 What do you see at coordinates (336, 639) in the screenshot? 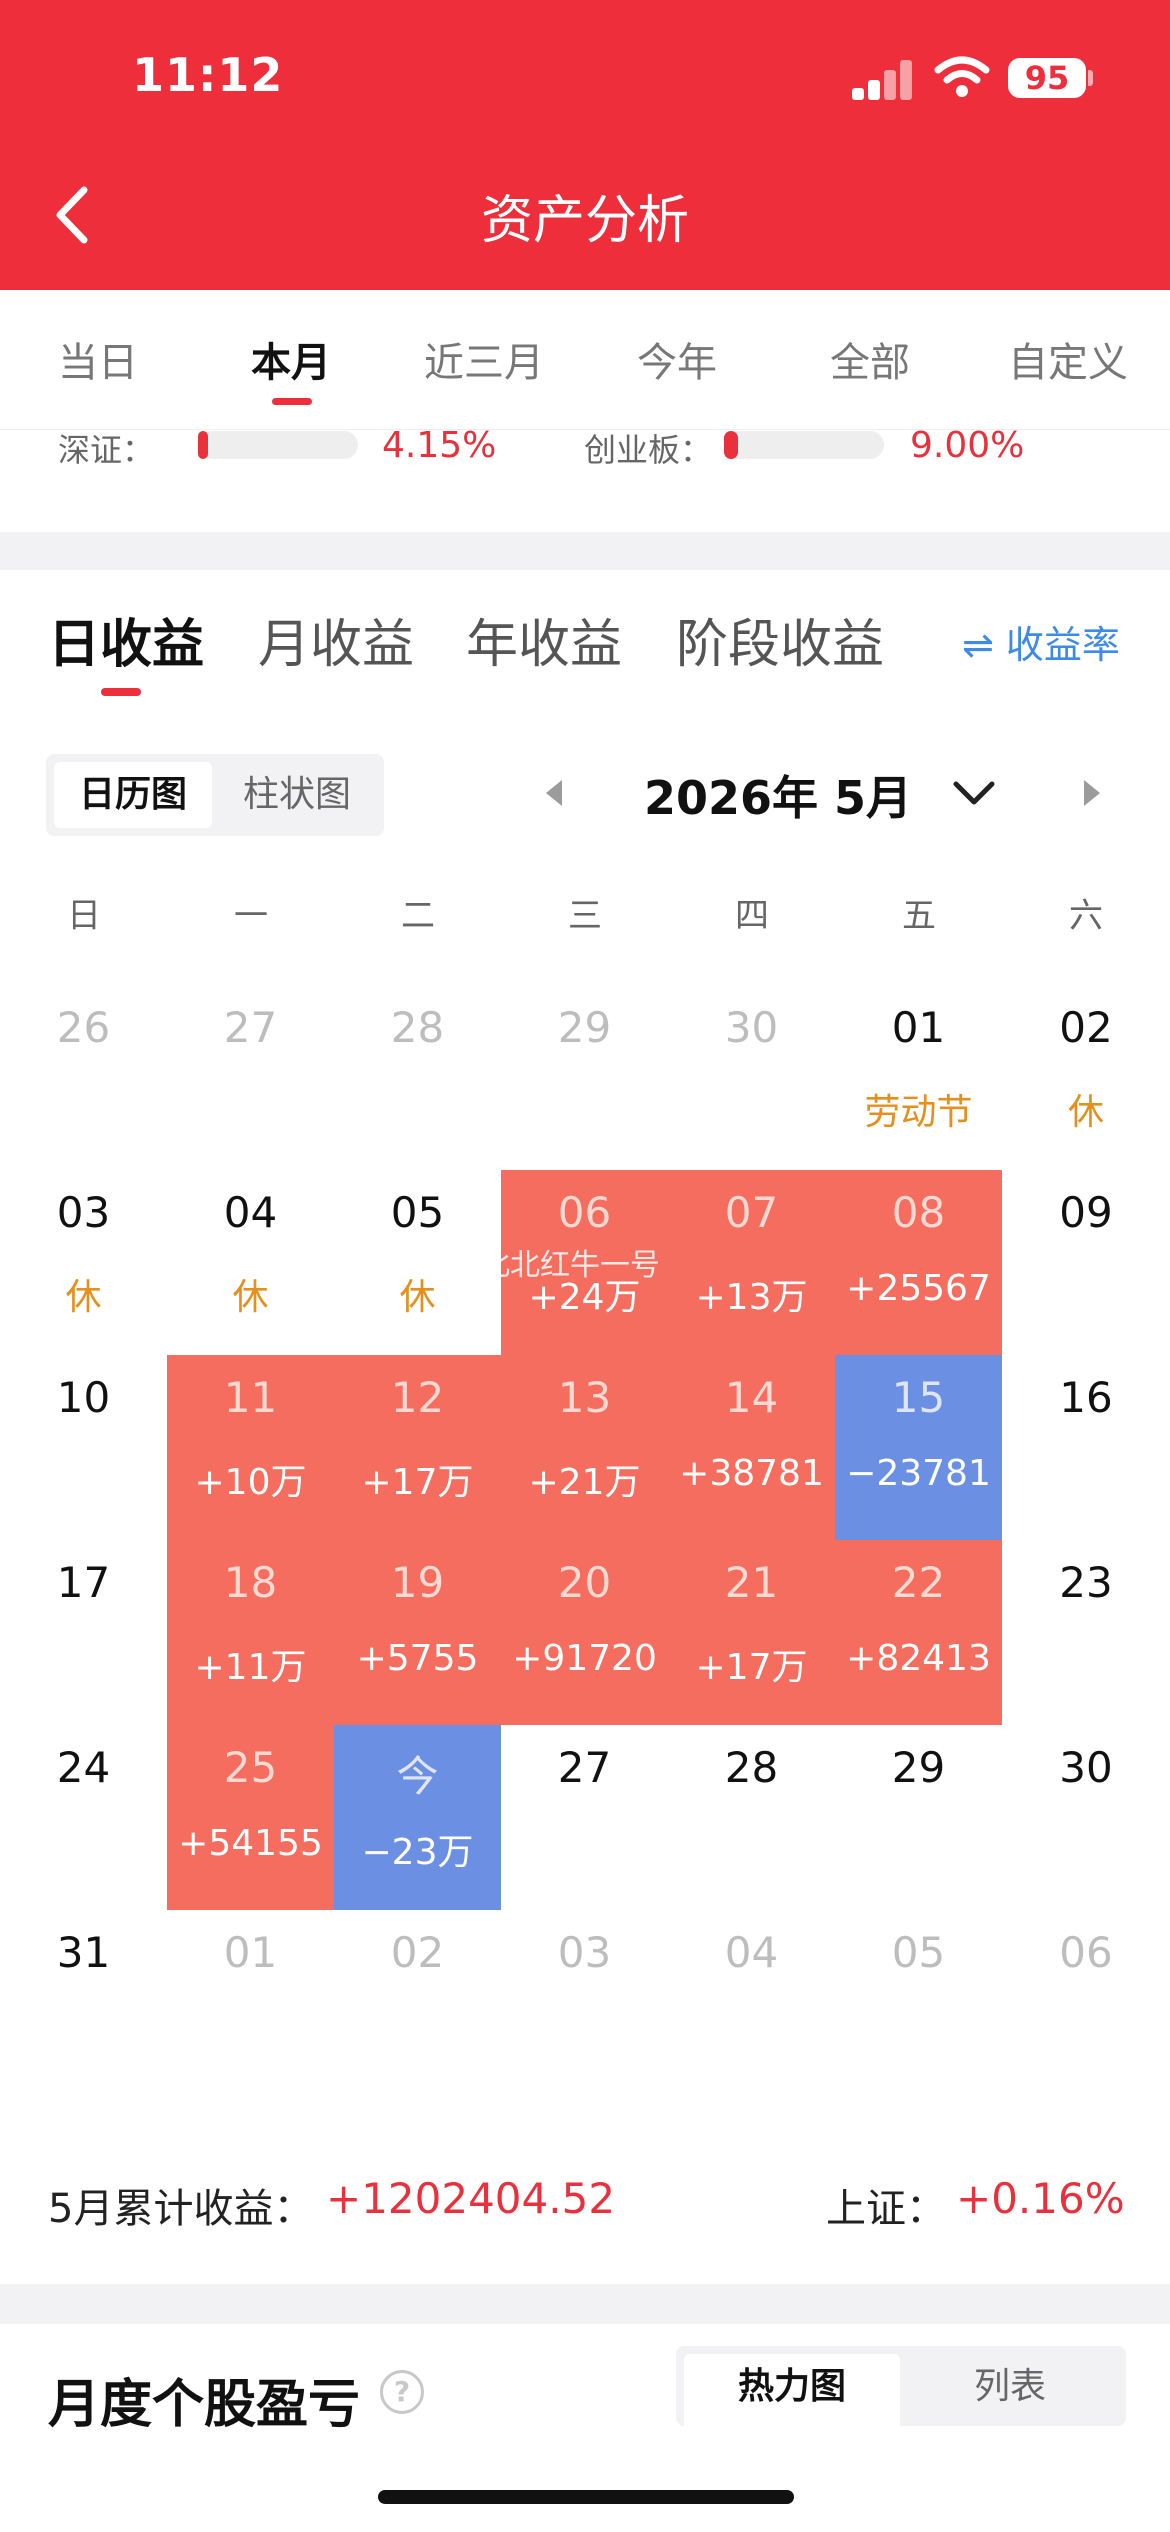
I see `tab-monthly-income: 月收益` at bounding box center [336, 639].